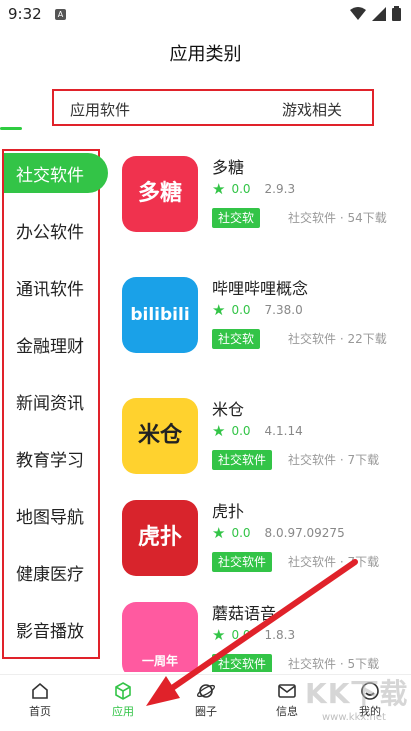  What do you see at coordinates (358, 13) in the screenshot?
I see `wifi-icon` at bounding box center [358, 13].